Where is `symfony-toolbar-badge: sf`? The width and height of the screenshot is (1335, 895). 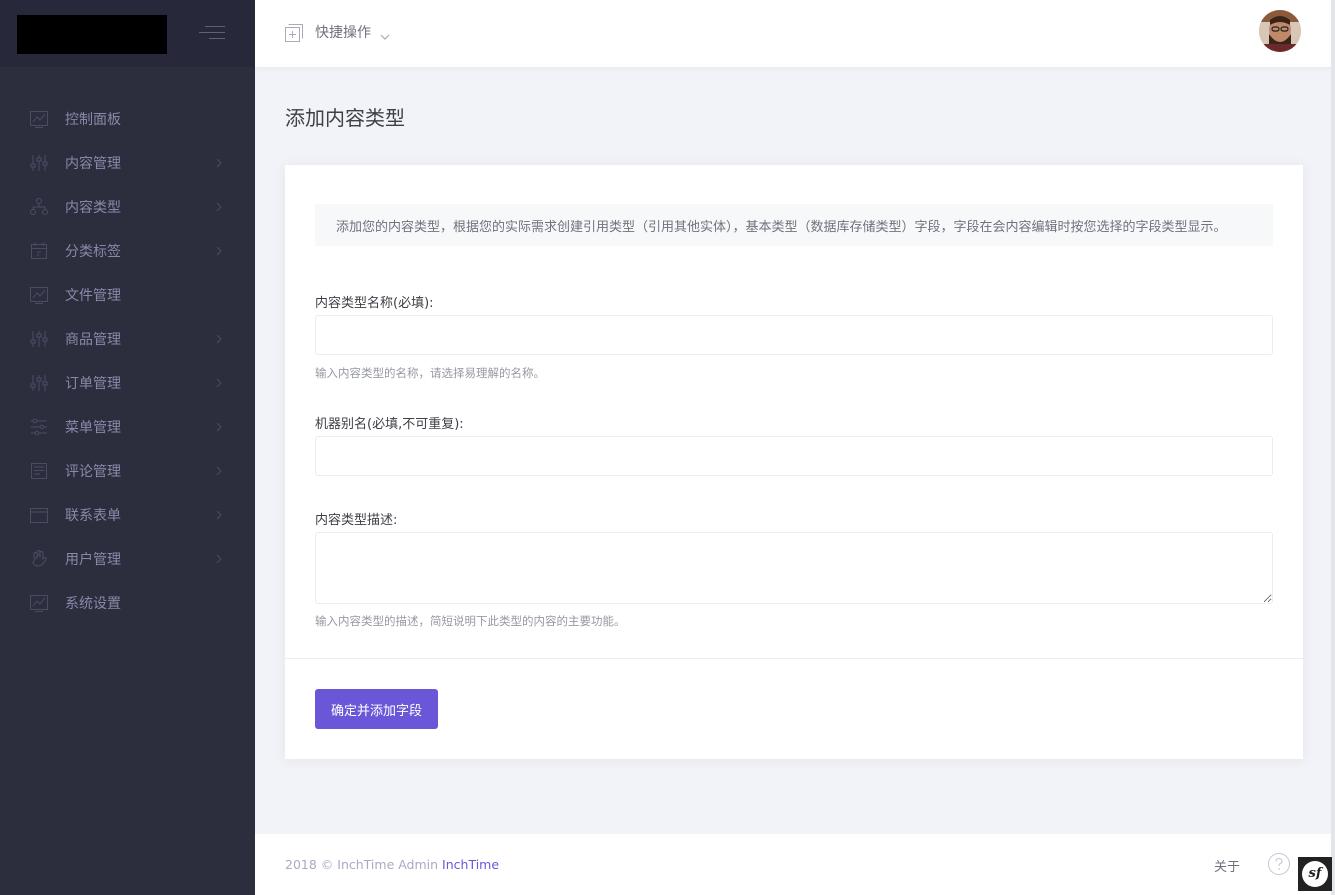
symfony-toolbar-badge: sf is located at coordinates (1315, 874).